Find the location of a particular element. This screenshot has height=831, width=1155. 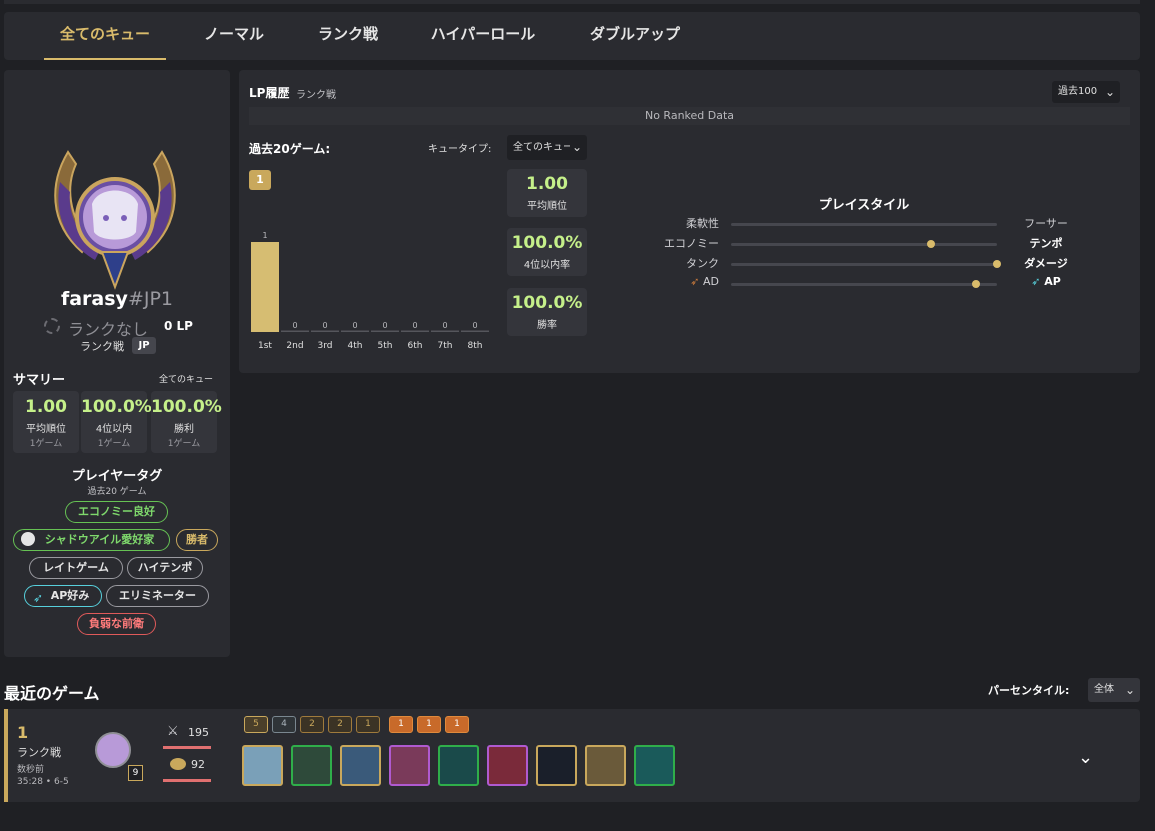

summary-wins: 100.0% 勝利 1ゲーム is located at coordinates (186, 422).